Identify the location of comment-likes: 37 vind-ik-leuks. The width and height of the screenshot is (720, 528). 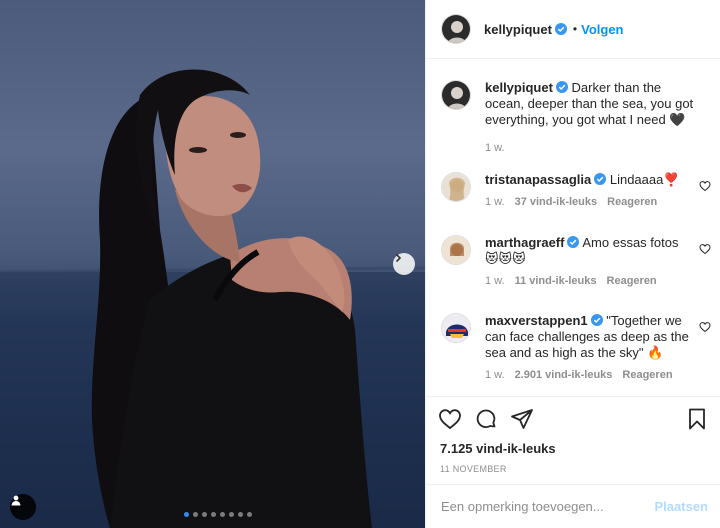
(556, 202).